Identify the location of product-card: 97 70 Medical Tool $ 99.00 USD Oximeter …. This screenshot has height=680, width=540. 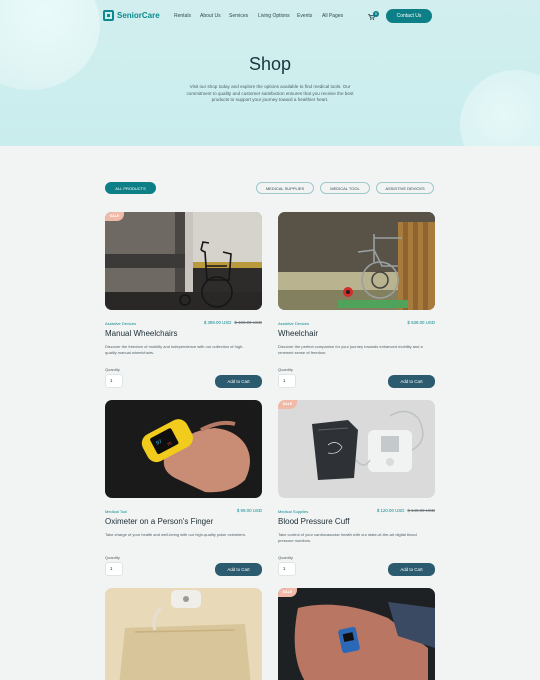
(183, 490).